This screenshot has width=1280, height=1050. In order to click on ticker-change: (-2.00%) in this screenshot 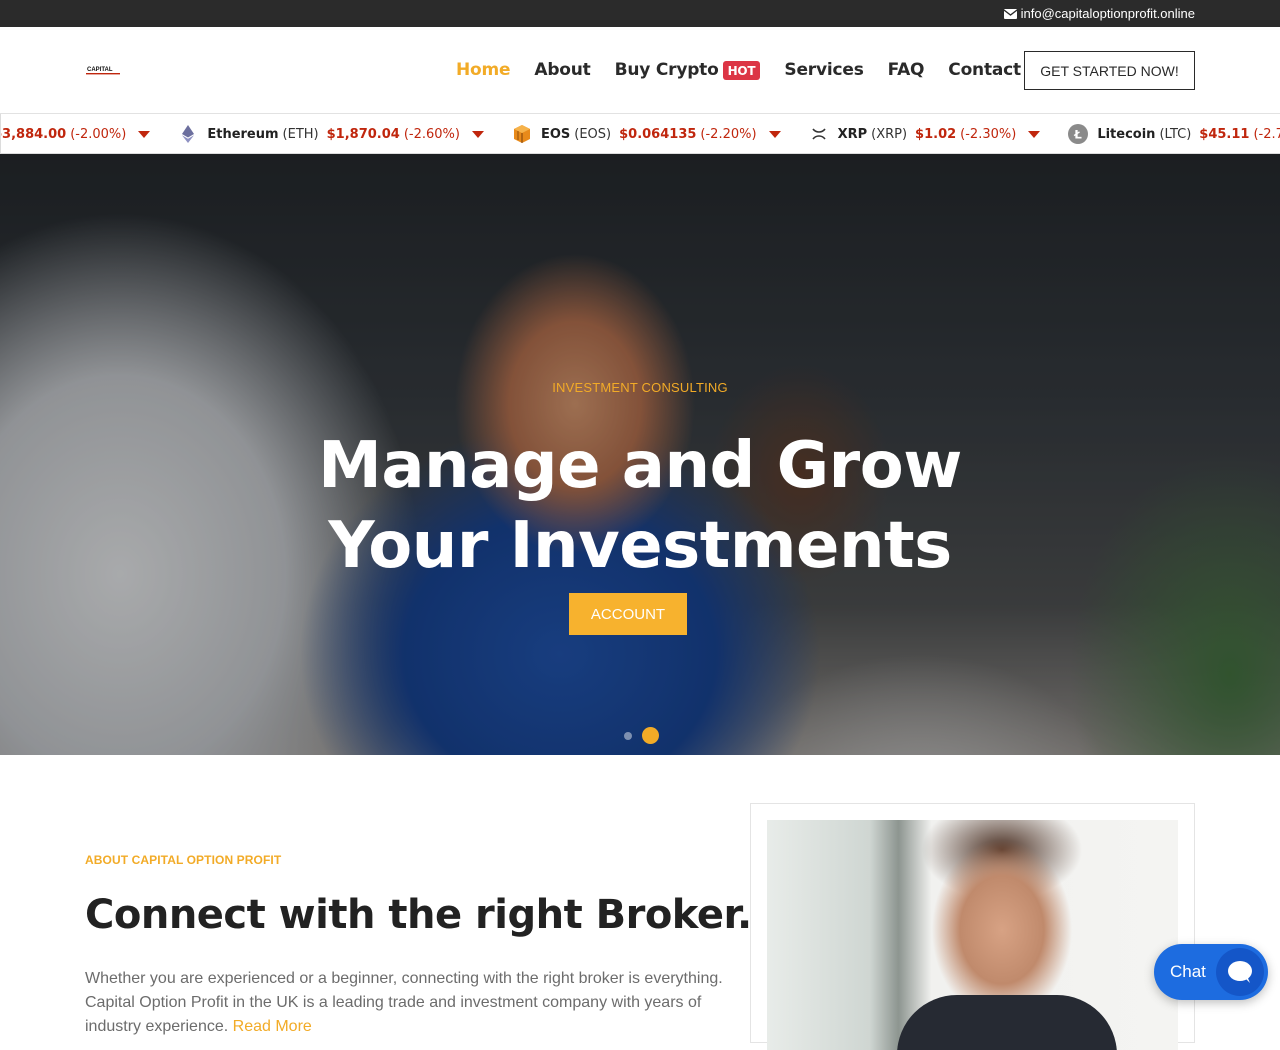, I will do `click(98, 134)`.